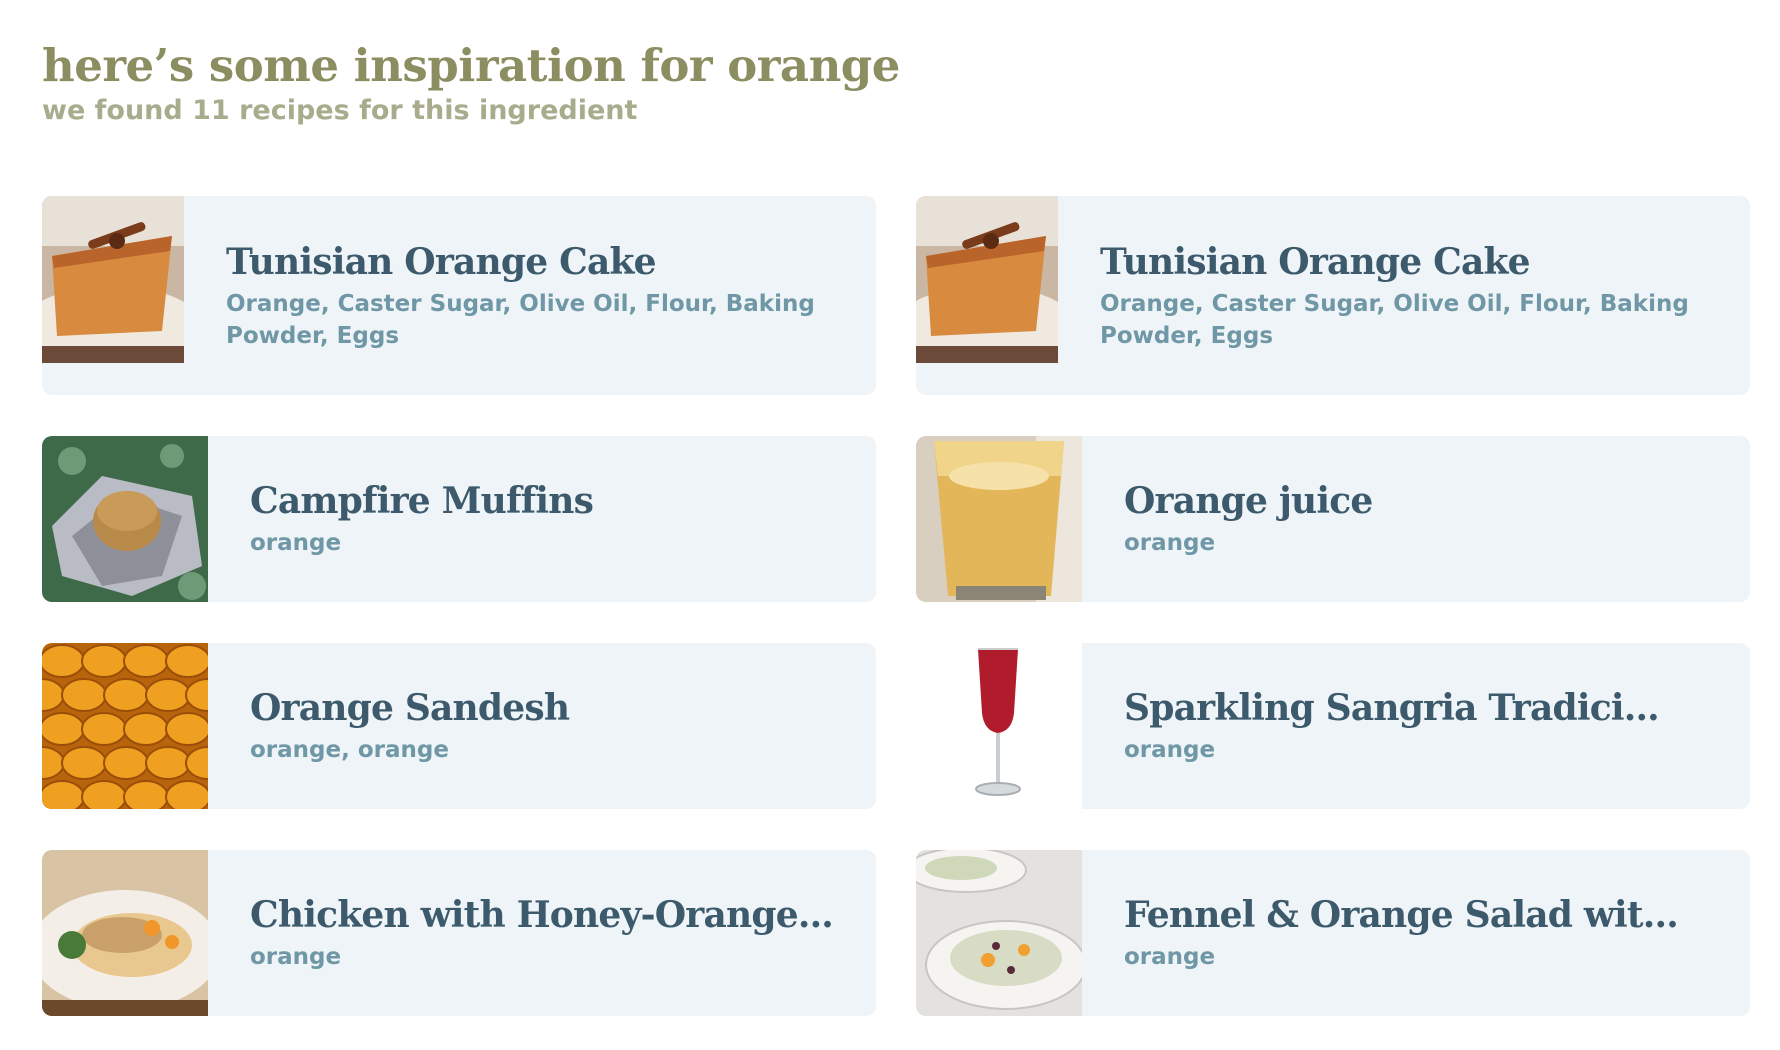  I want to click on fennel-salad-image, so click(999, 933).